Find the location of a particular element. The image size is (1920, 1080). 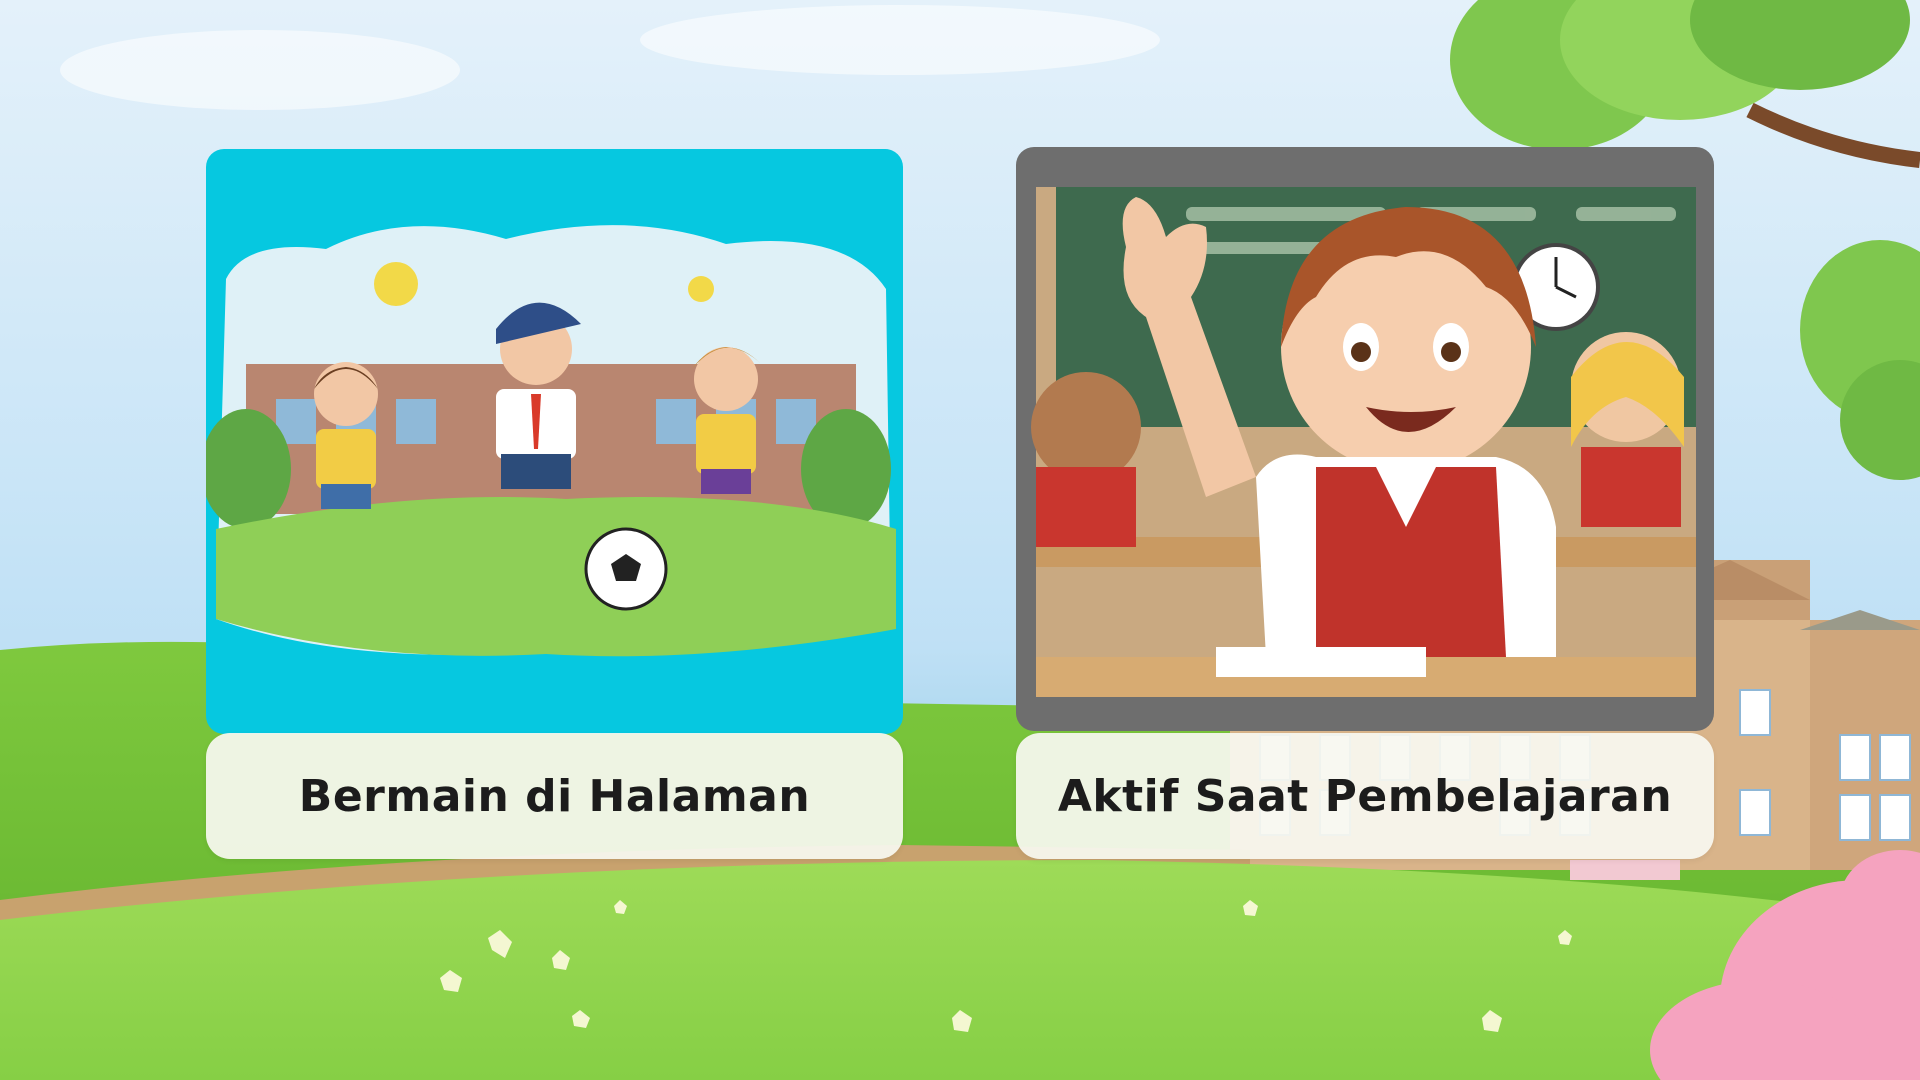

caption-text: Aktif Saat Pembelajaran is located at coordinates (1365, 796).